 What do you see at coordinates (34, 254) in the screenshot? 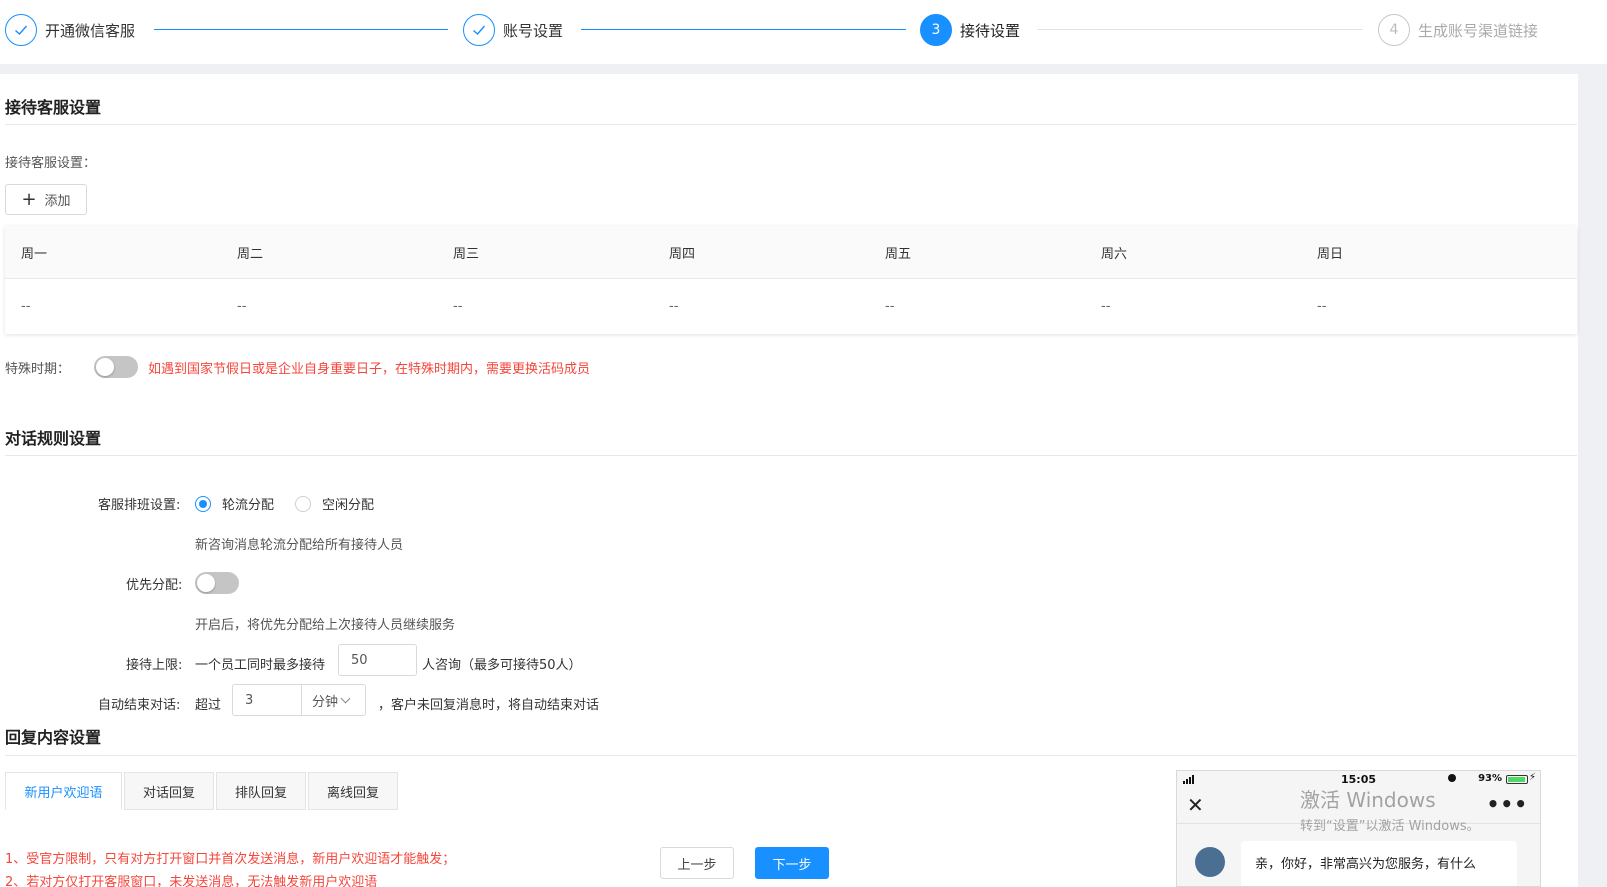
I see `column-header: 周一` at bounding box center [34, 254].